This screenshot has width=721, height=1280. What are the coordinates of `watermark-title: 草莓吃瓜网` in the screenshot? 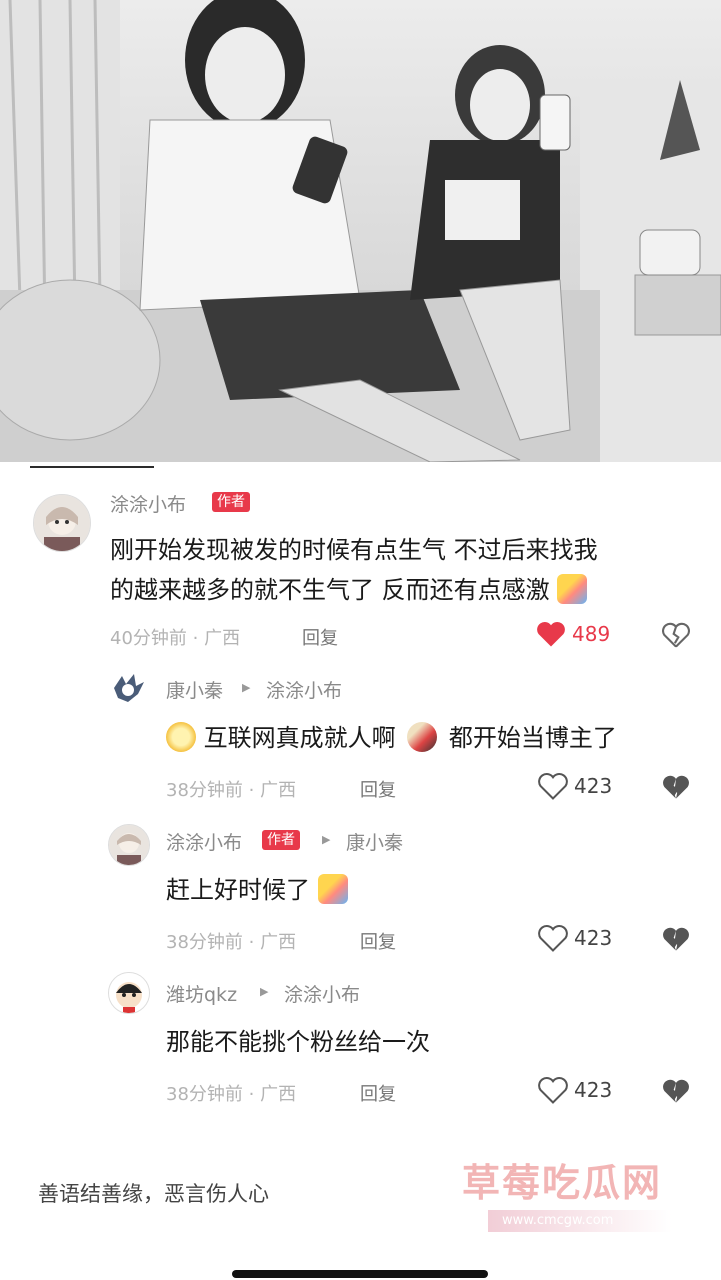 It's located at (562, 1183).